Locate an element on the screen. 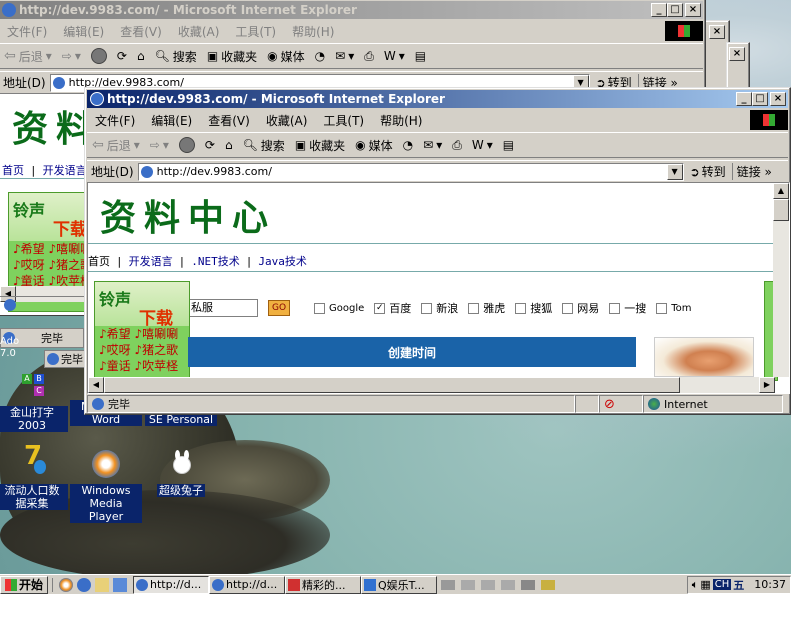  nav-link-dotnet: .NET技术 is located at coordinates (215, 261).